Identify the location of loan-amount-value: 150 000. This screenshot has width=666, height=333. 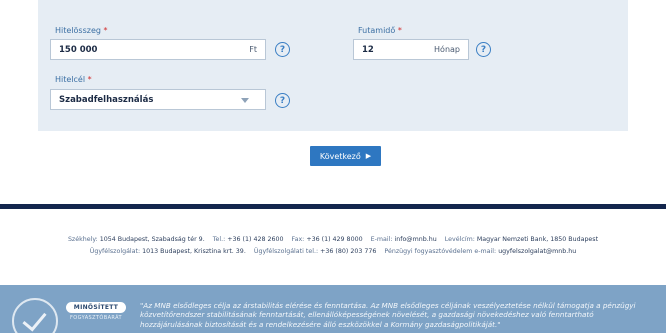
(78, 49).